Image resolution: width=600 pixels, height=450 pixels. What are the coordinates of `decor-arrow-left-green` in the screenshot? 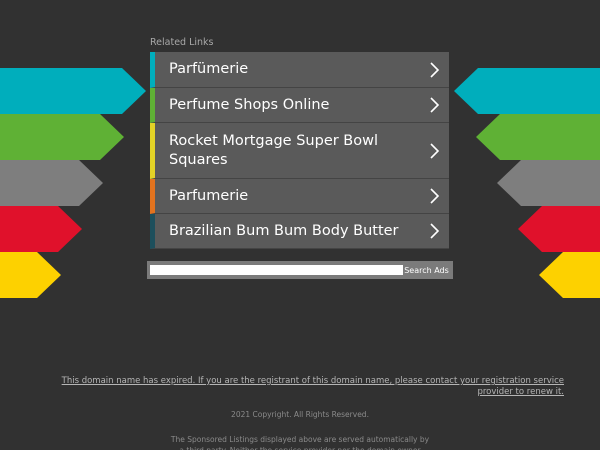 It's located at (62, 137).